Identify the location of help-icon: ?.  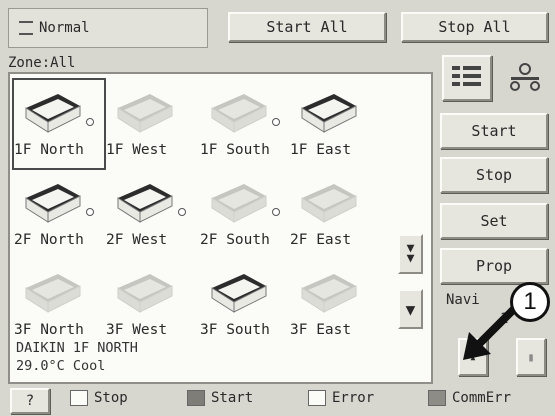
(30, 401).